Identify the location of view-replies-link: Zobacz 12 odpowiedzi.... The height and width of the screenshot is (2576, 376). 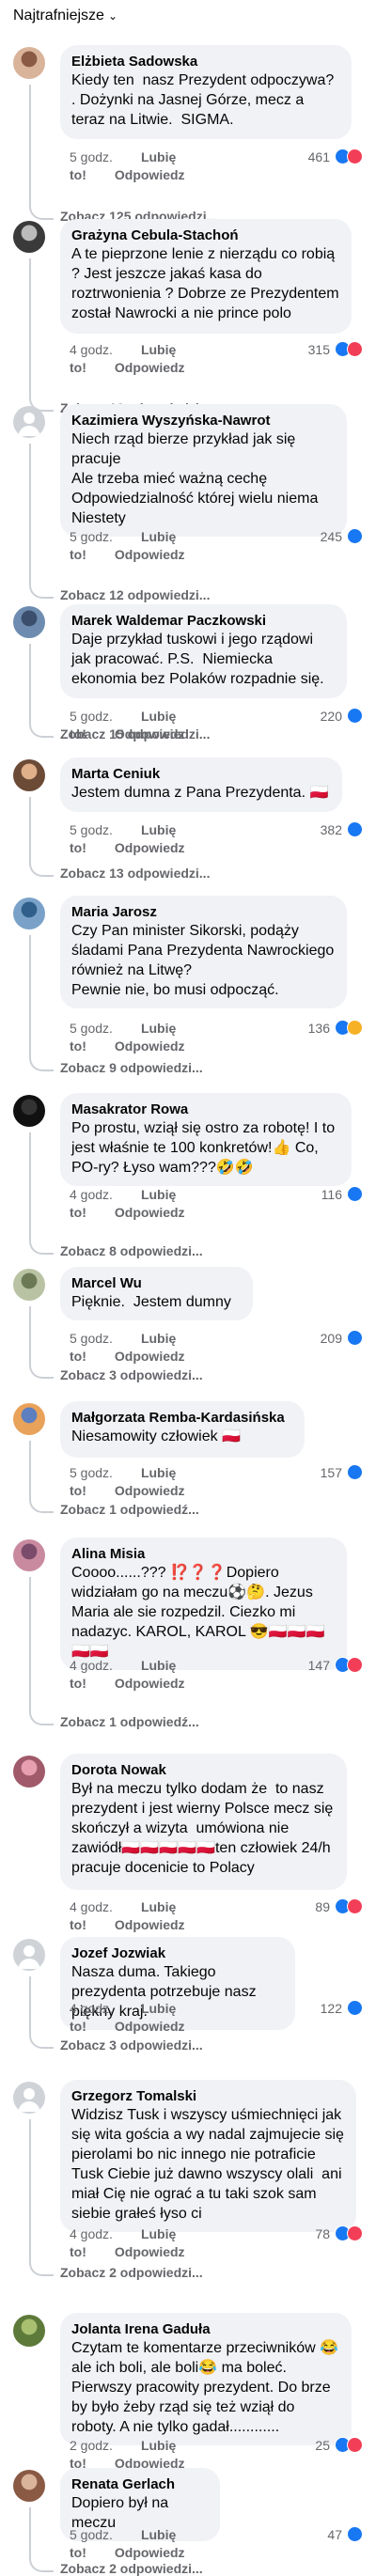
(135, 594).